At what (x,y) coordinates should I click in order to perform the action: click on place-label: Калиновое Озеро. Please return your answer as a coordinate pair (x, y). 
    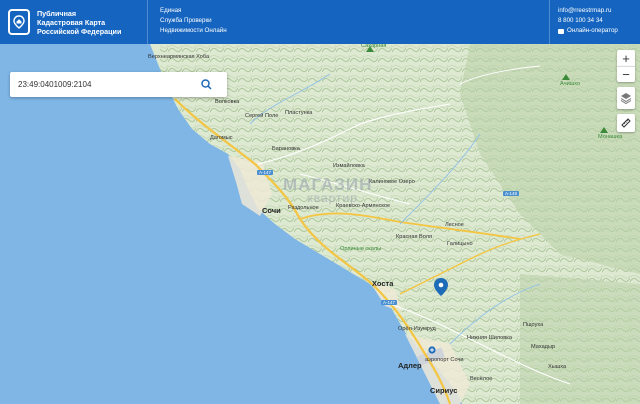
    Looking at the image, I should click on (392, 182).